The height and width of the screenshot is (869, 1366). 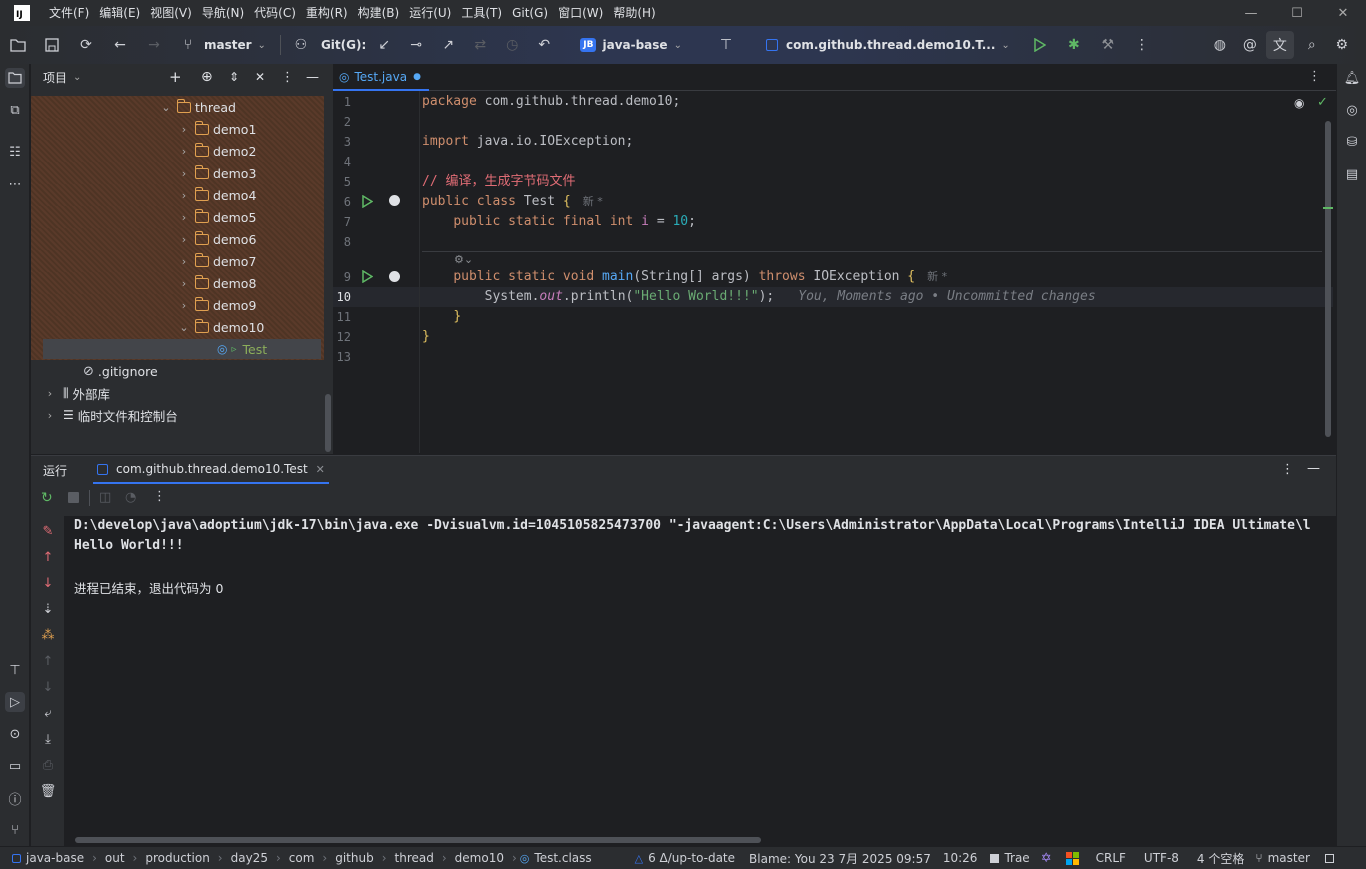 What do you see at coordinates (115, 858) in the screenshot?
I see `breadcrumb-item: out` at bounding box center [115, 858].